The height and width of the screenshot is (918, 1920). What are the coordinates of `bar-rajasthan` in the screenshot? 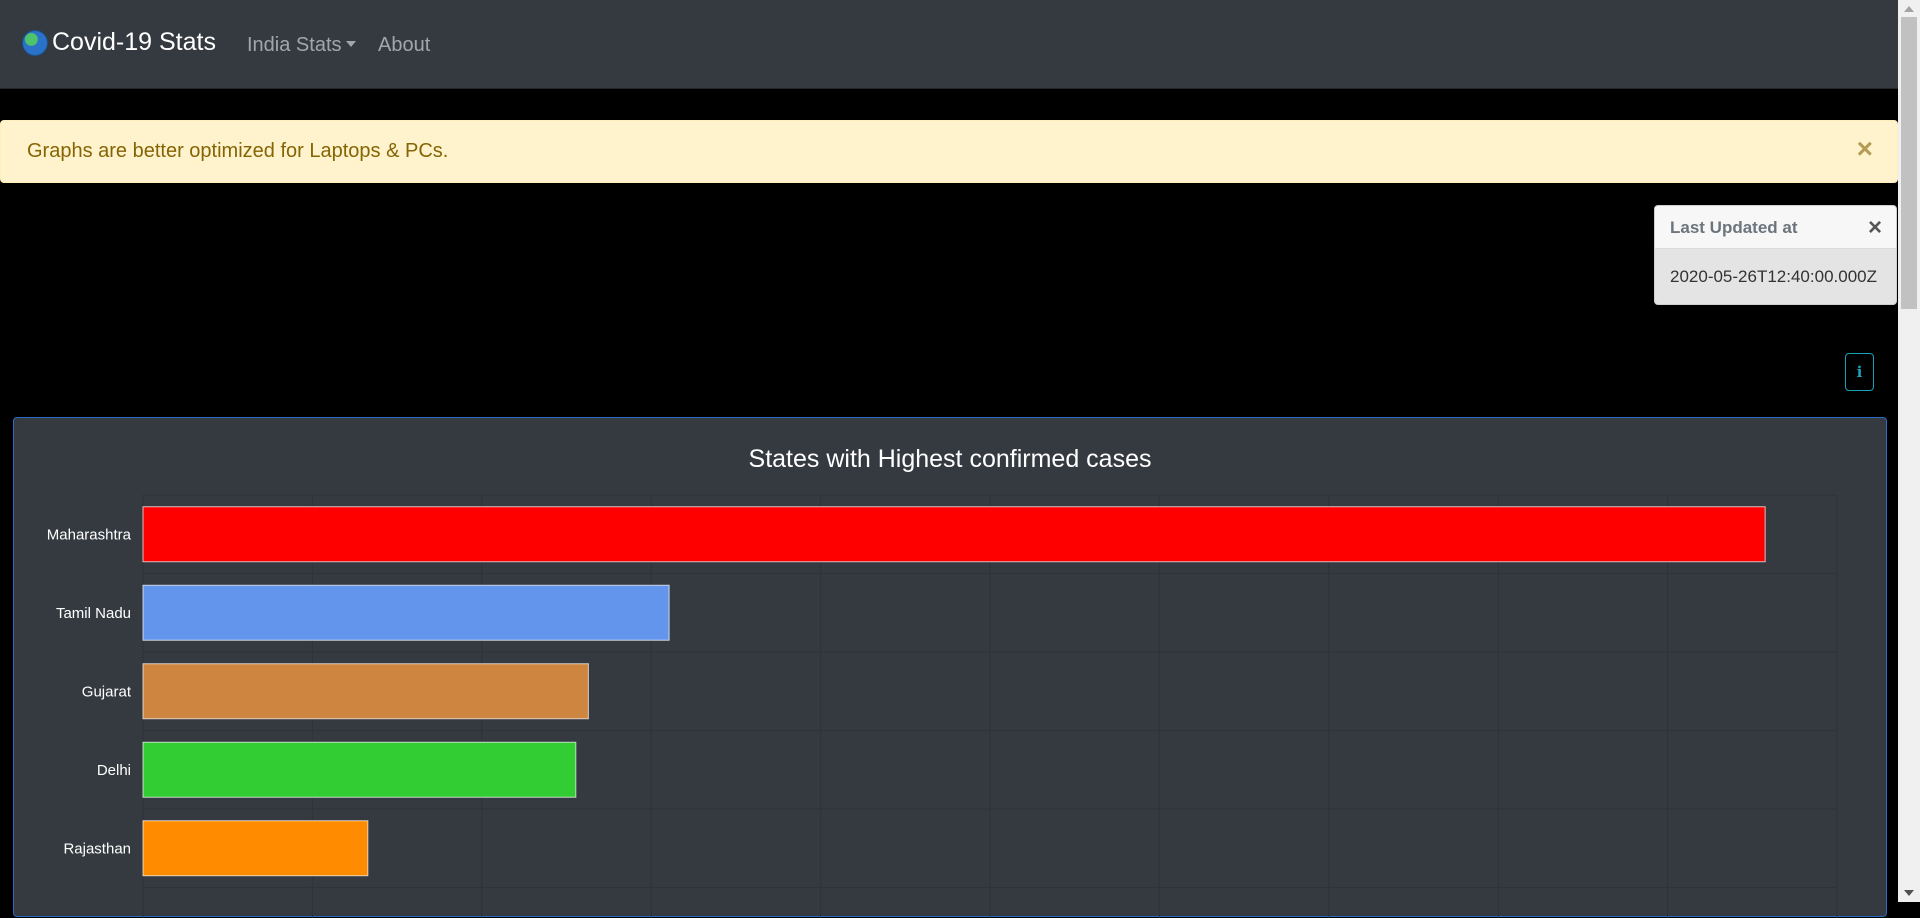 It's located at (255, 848).